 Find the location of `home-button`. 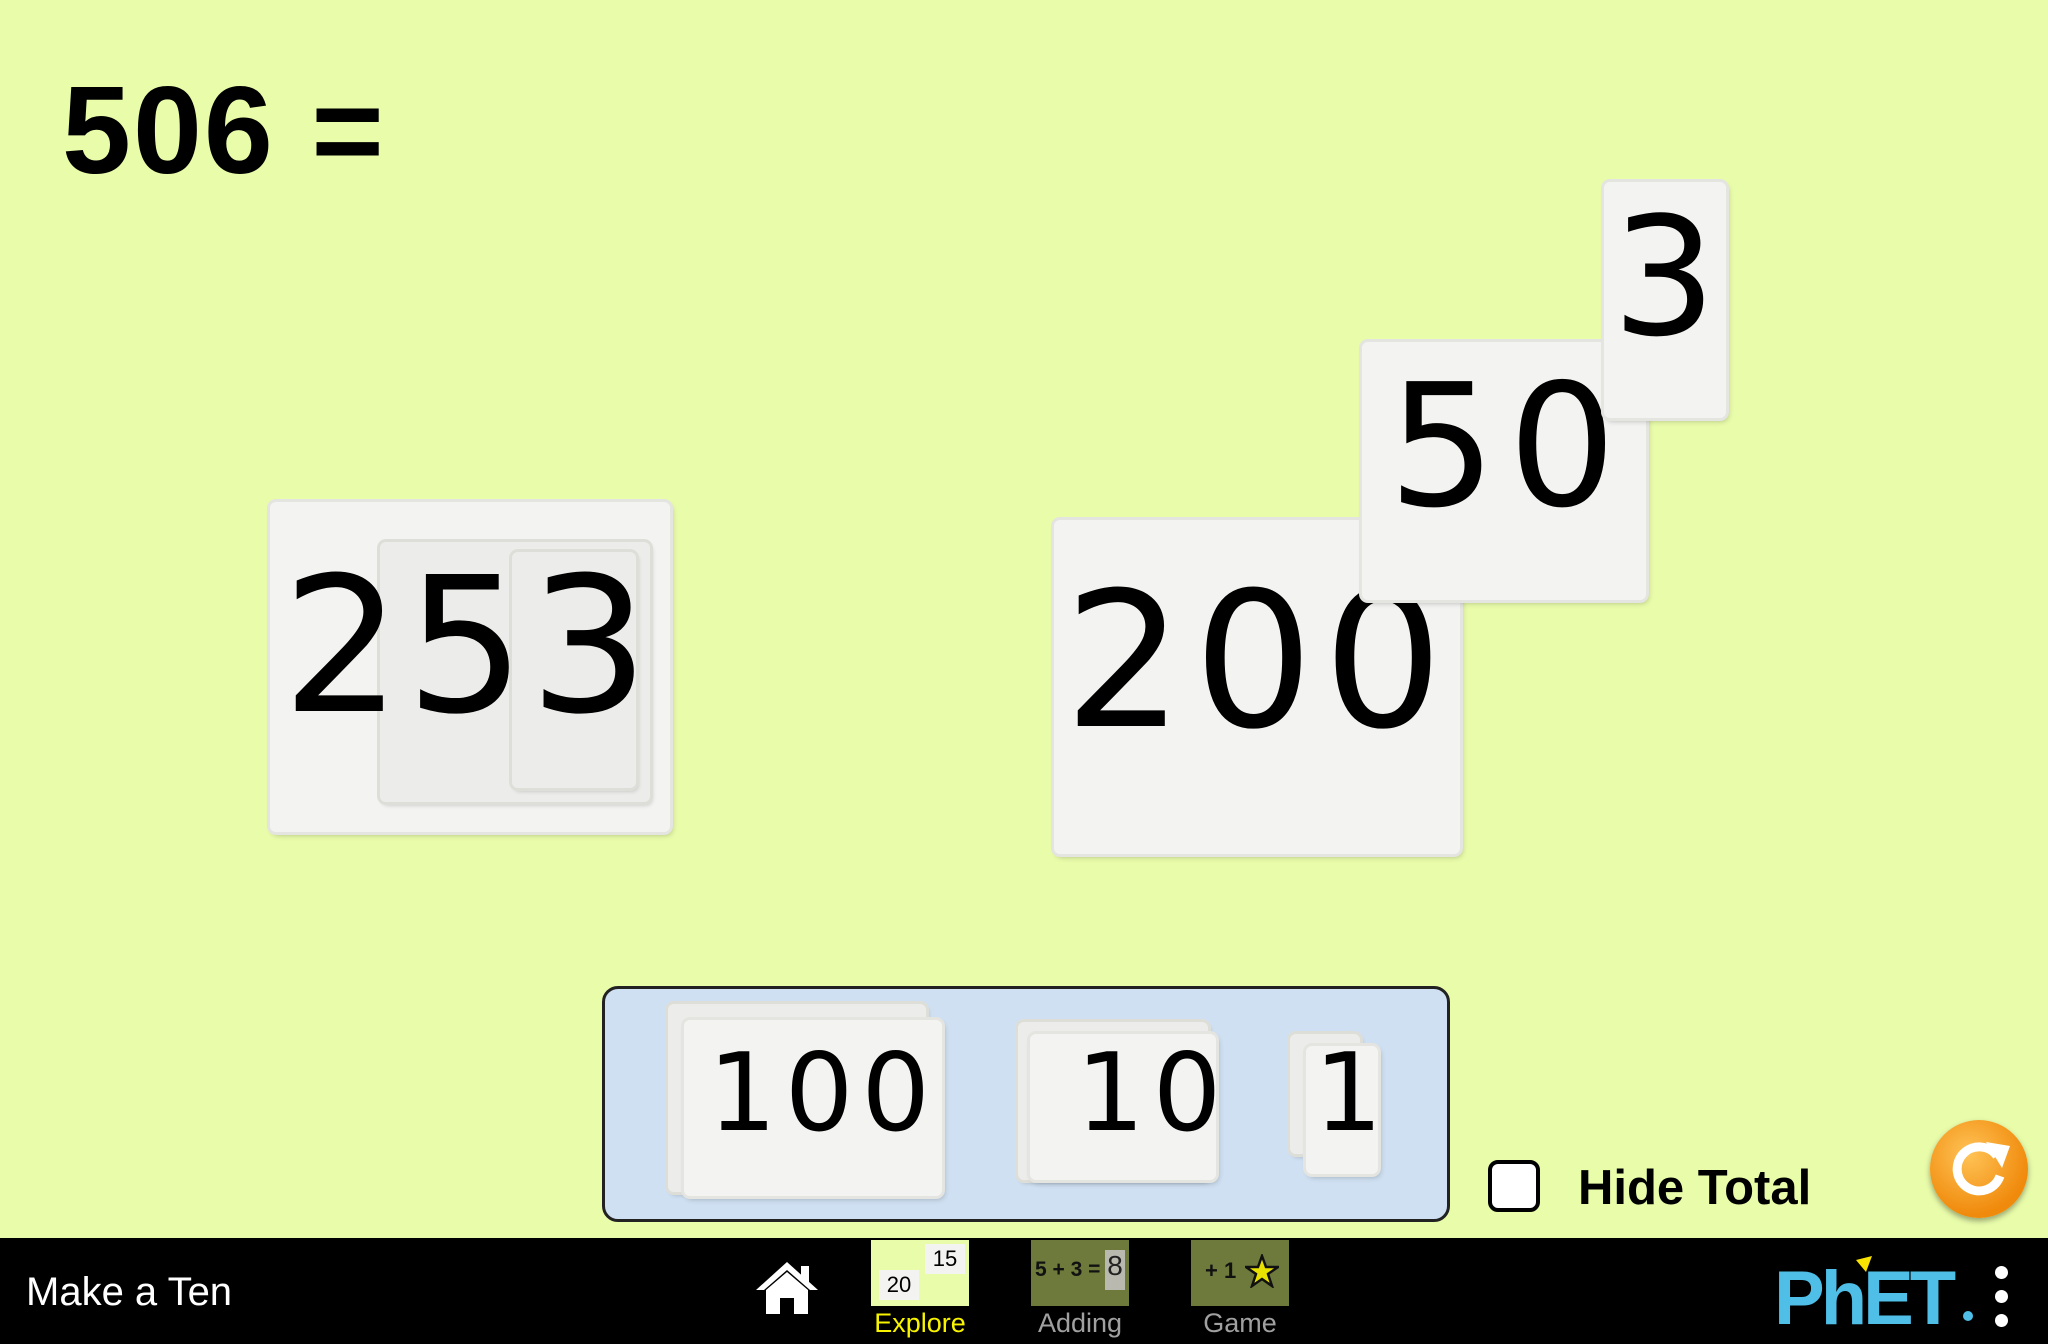

home-button is located at coordinates (787, 1288).